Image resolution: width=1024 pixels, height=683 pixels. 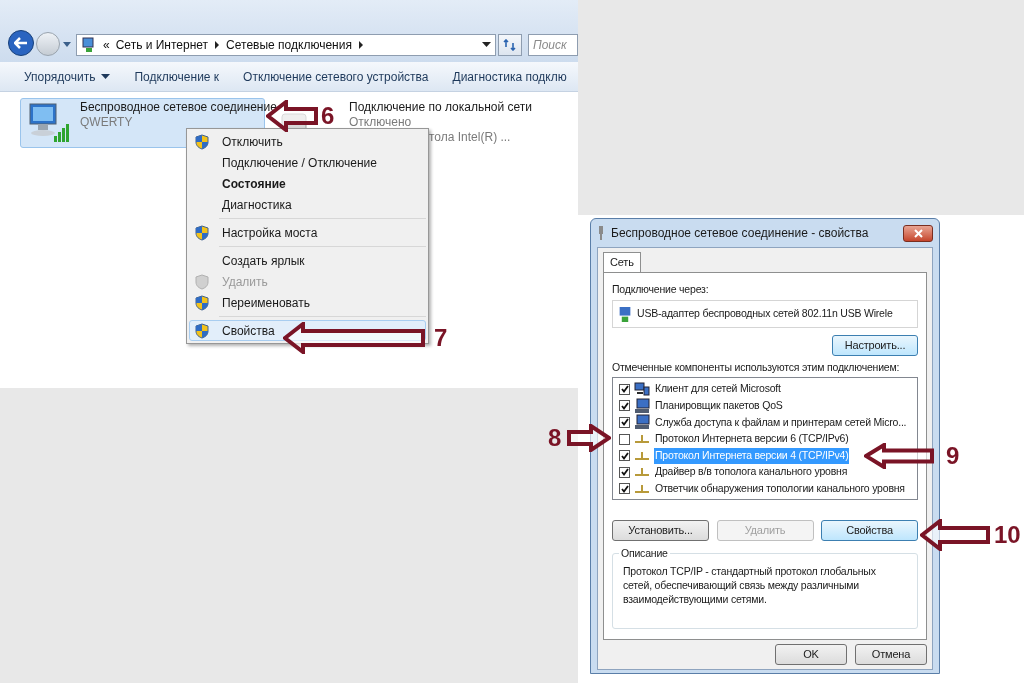 I want to click on menu-item: Переименовать, so click(x=307, y=302).